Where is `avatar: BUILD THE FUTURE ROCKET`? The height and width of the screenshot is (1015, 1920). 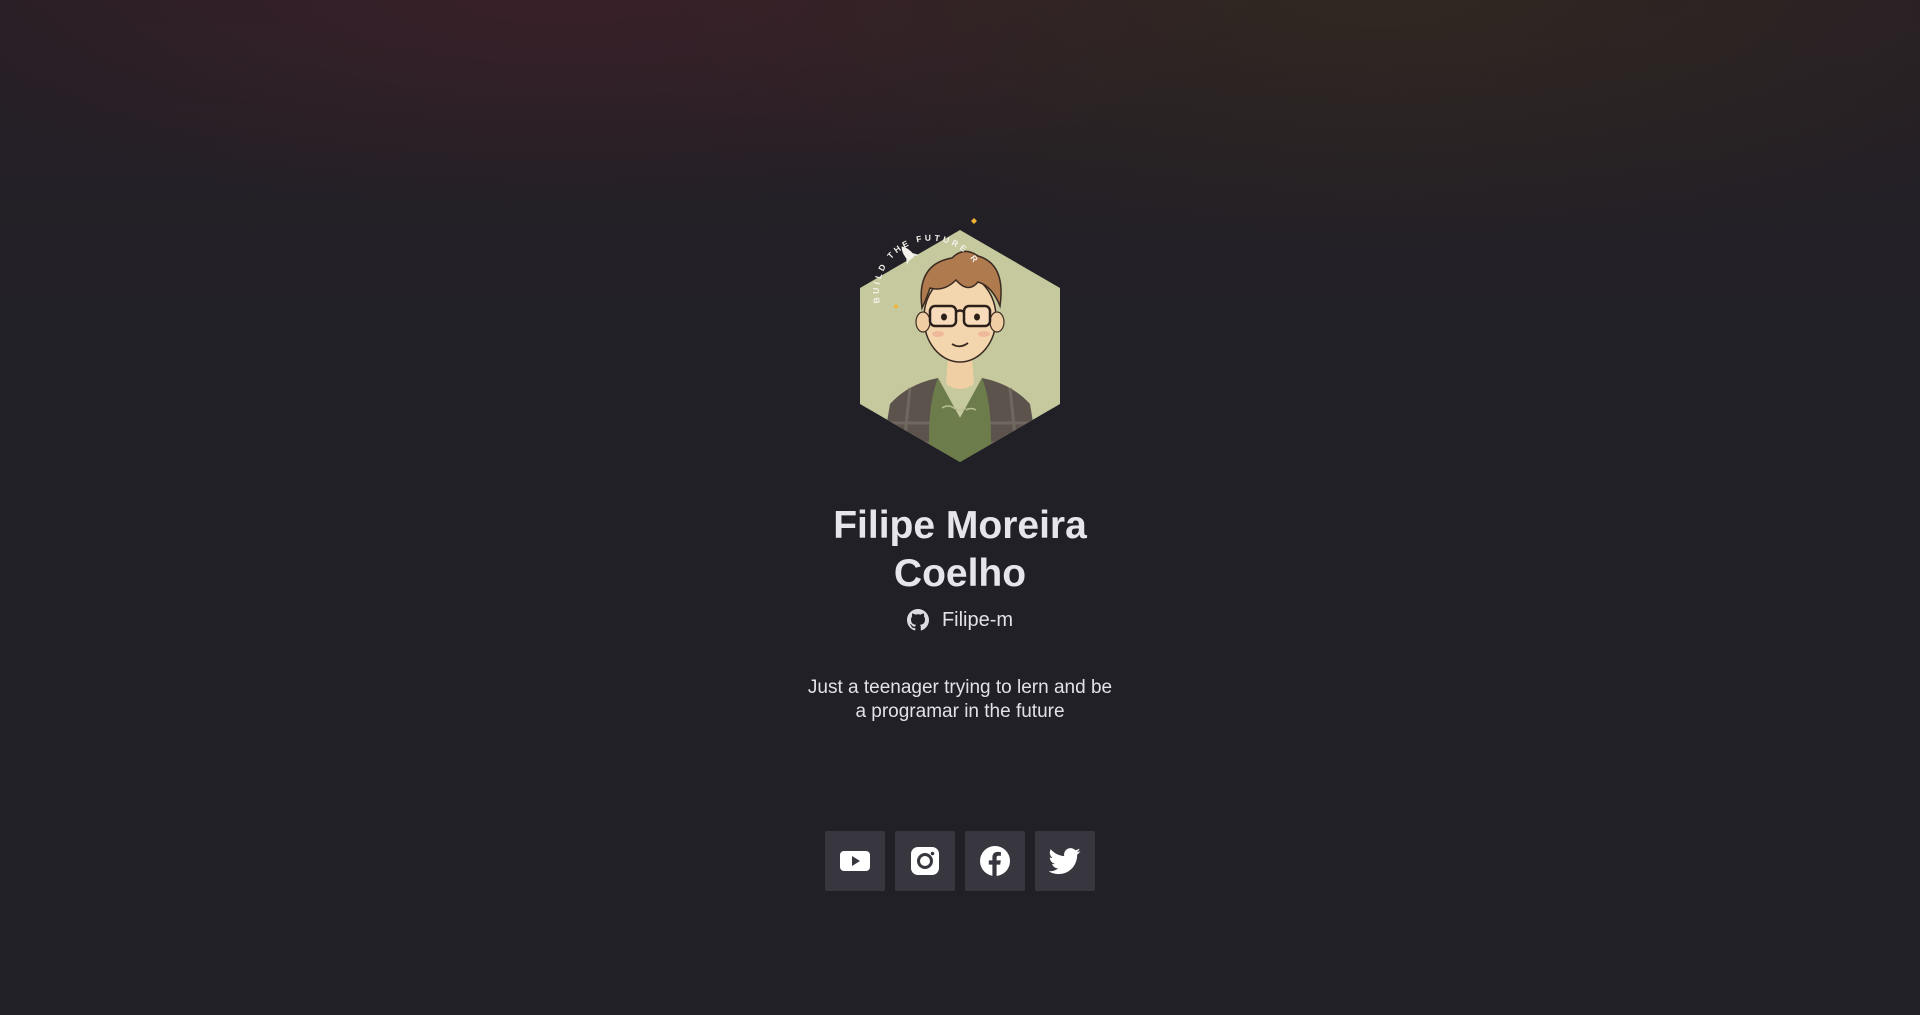 avatar: BUILD THE FUTURE ROCKET is located at coordinates (960, 336).